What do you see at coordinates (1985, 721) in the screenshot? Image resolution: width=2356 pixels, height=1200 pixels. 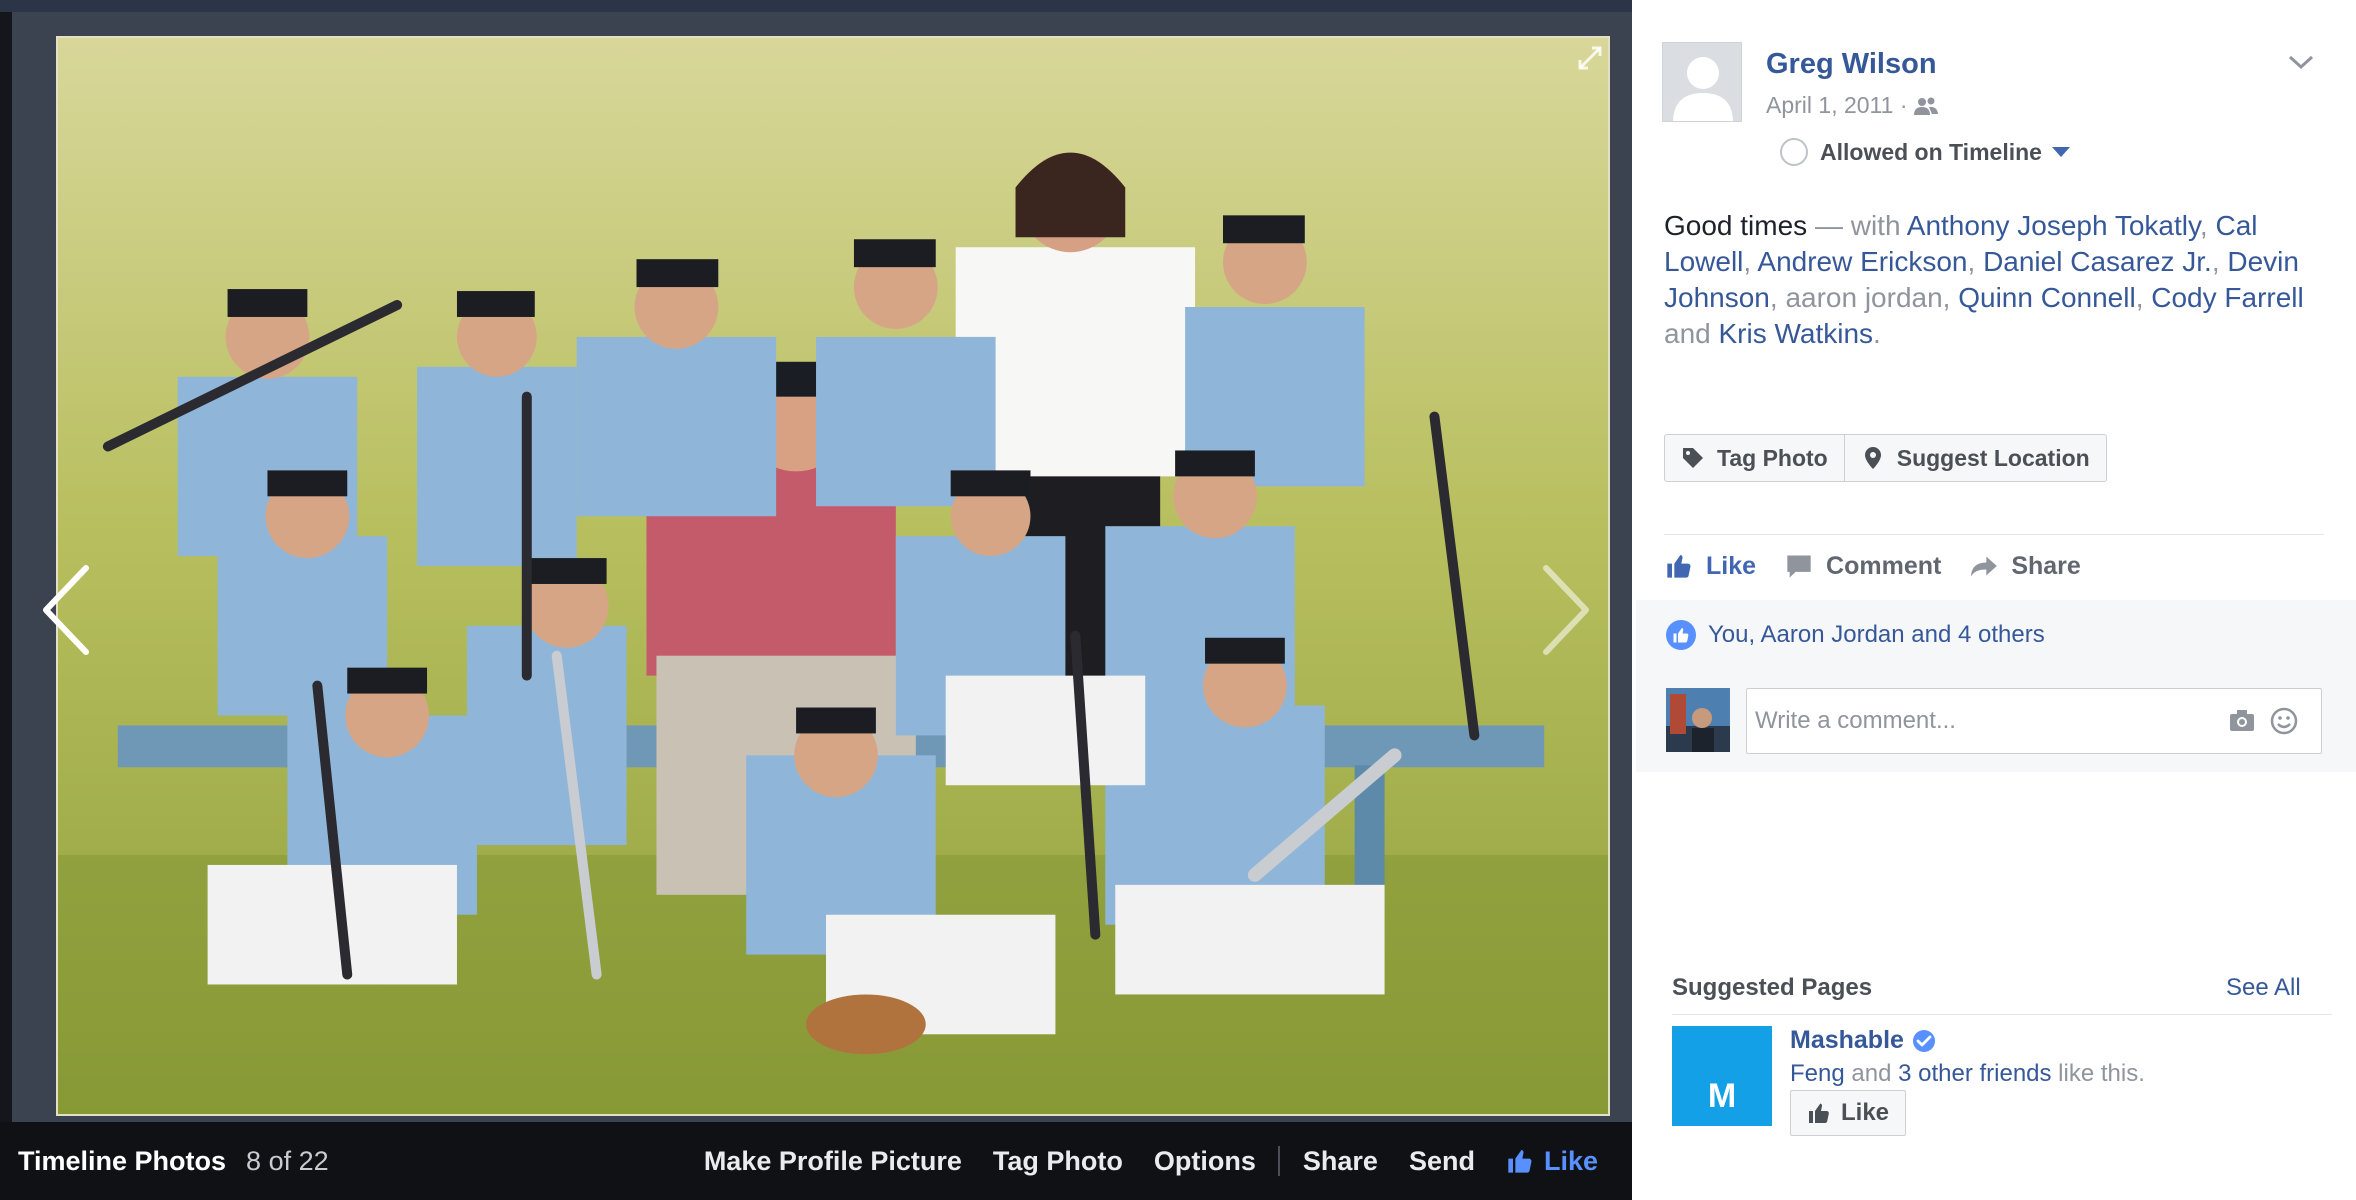 I see `comment-input` at bounding box center [1985, 721].